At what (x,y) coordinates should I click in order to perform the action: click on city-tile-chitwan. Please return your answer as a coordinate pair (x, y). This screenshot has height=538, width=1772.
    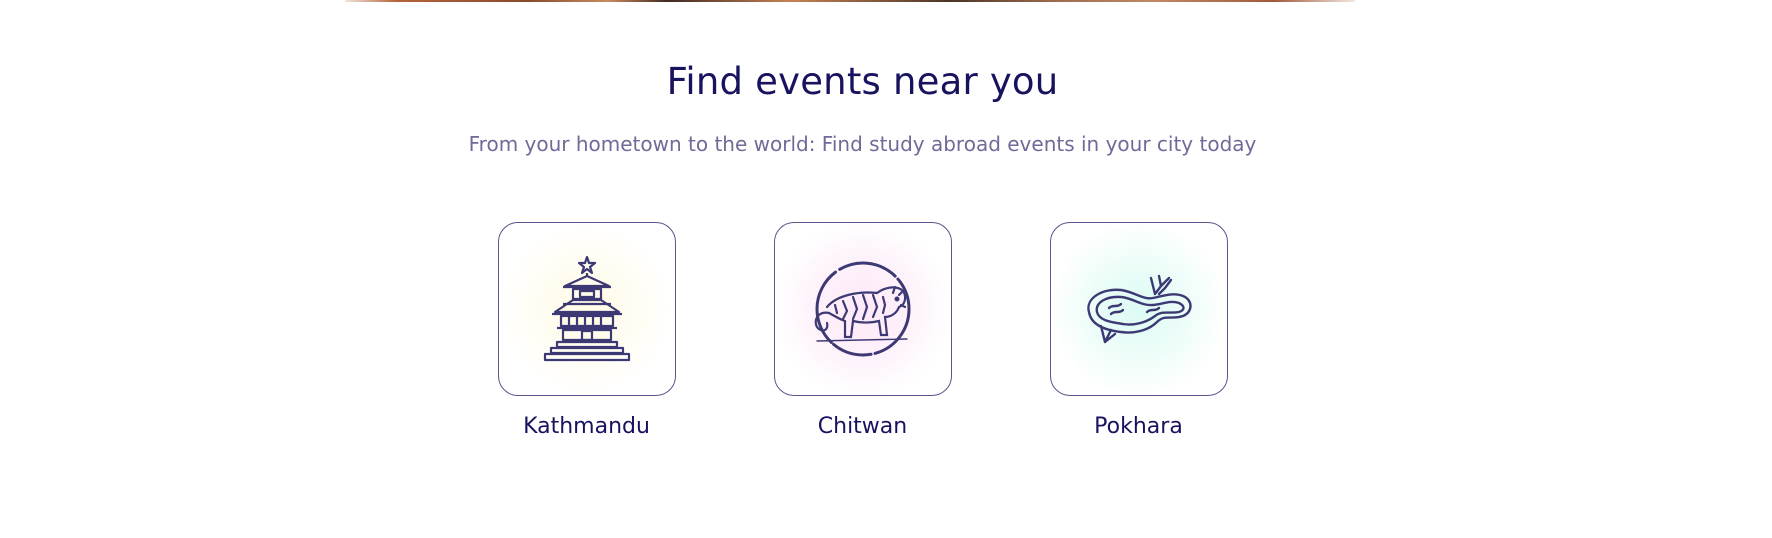
    Looking at the image, I should click on (862, 309).